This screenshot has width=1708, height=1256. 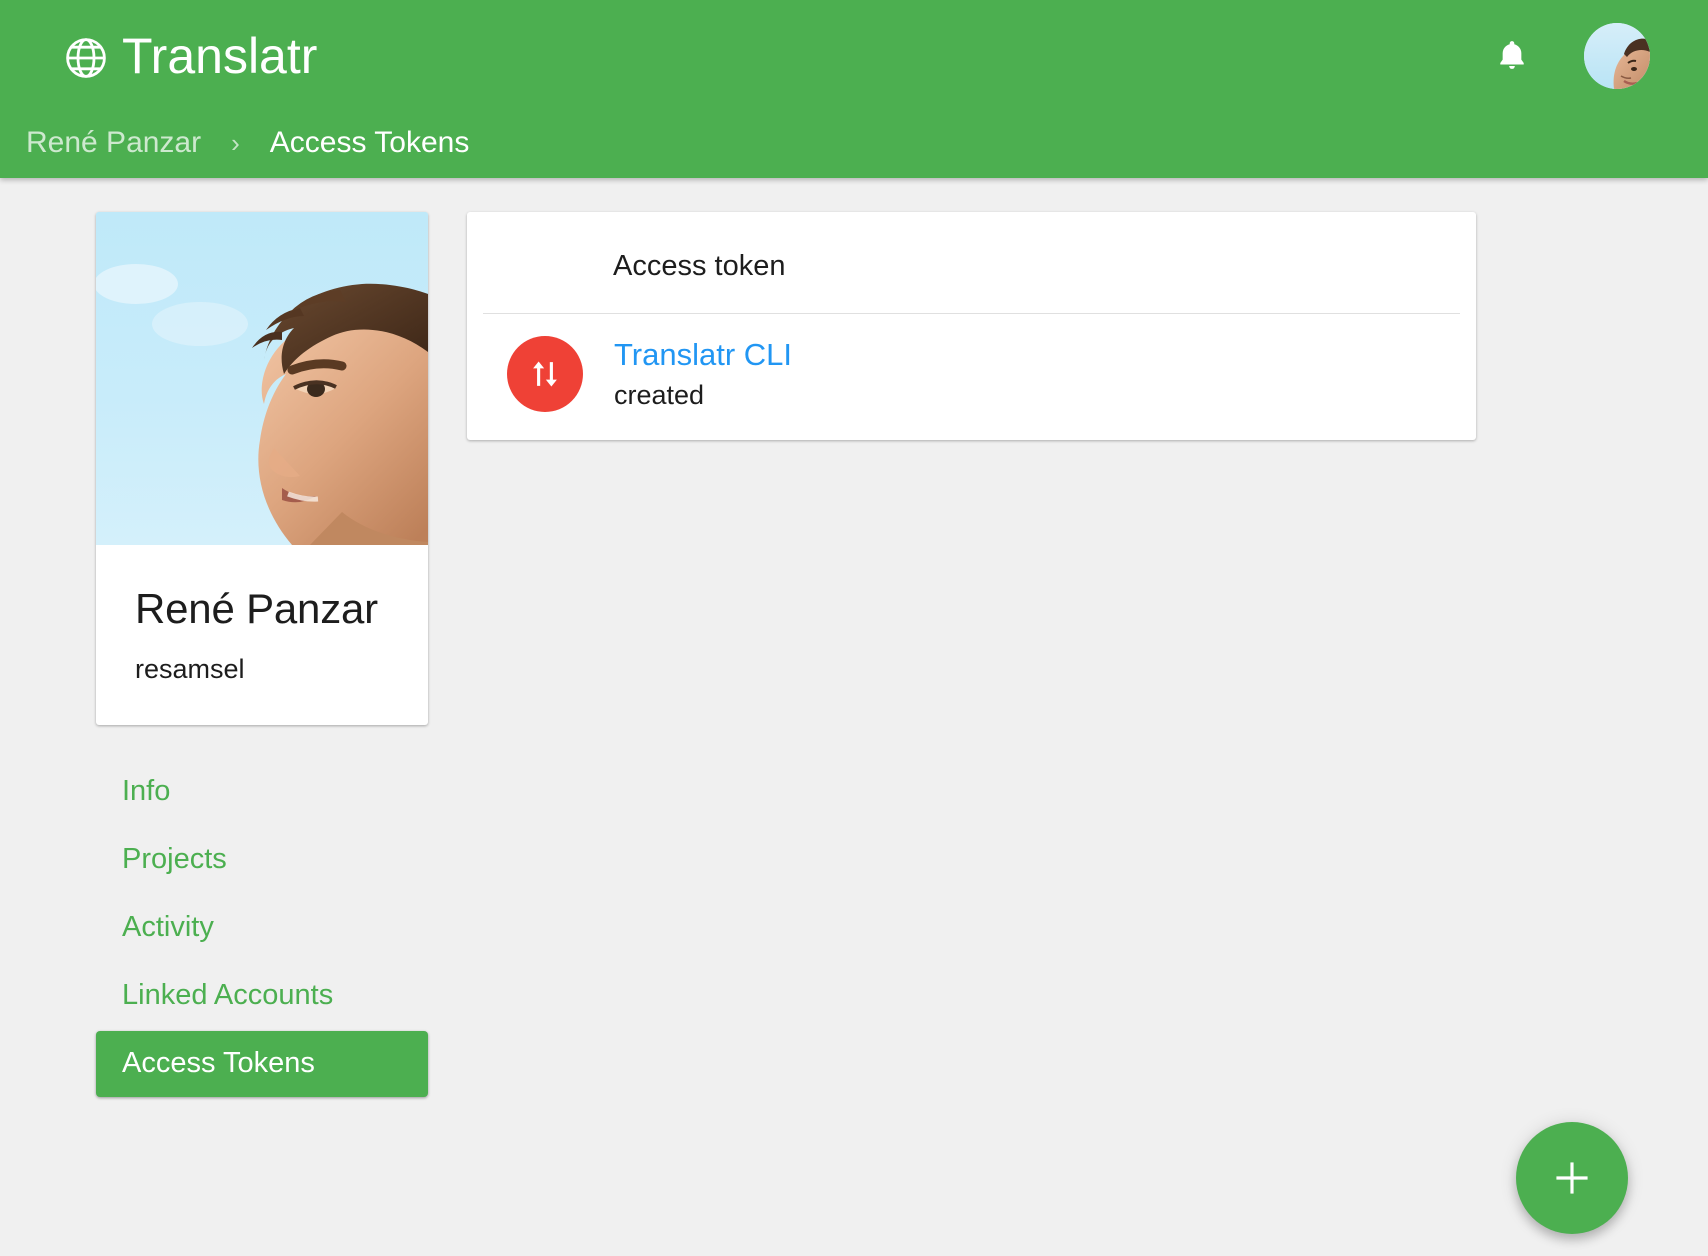 I want to click on profile-info: René Panzar resamsel, so click(x=262, y=635).